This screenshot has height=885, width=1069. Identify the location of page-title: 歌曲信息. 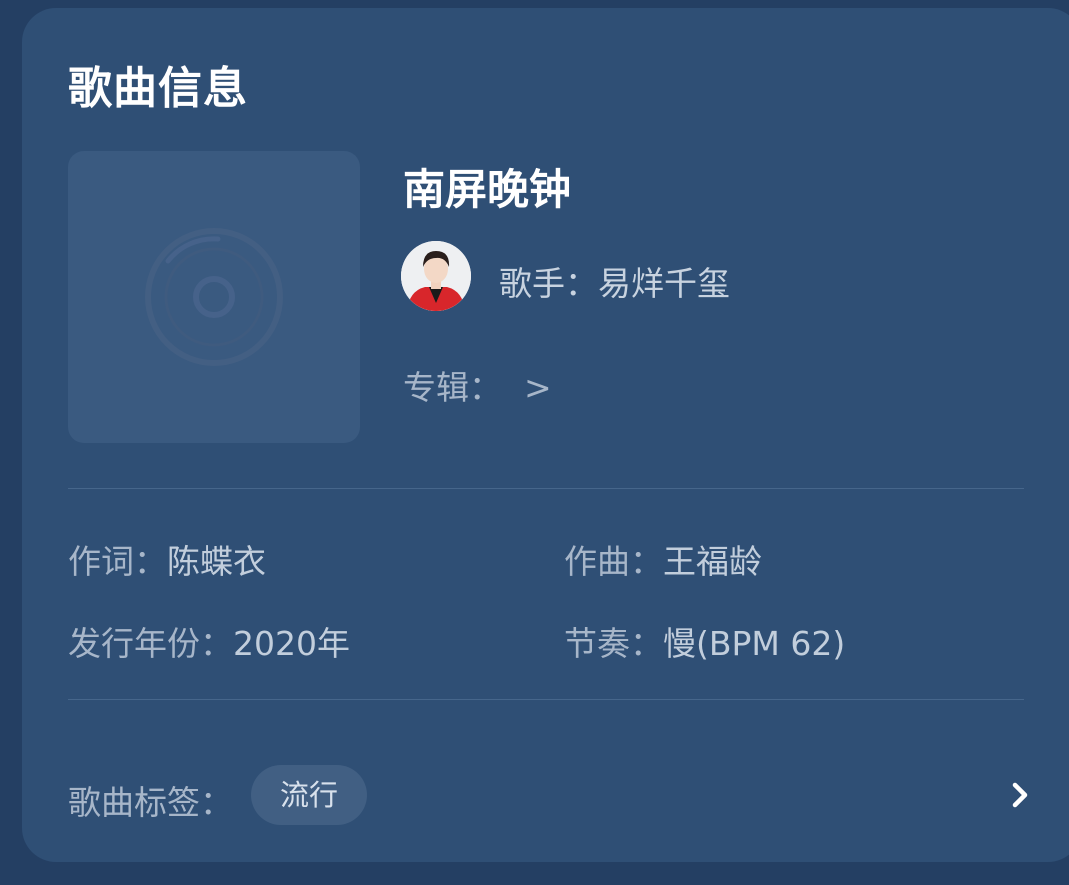
(158, 88).